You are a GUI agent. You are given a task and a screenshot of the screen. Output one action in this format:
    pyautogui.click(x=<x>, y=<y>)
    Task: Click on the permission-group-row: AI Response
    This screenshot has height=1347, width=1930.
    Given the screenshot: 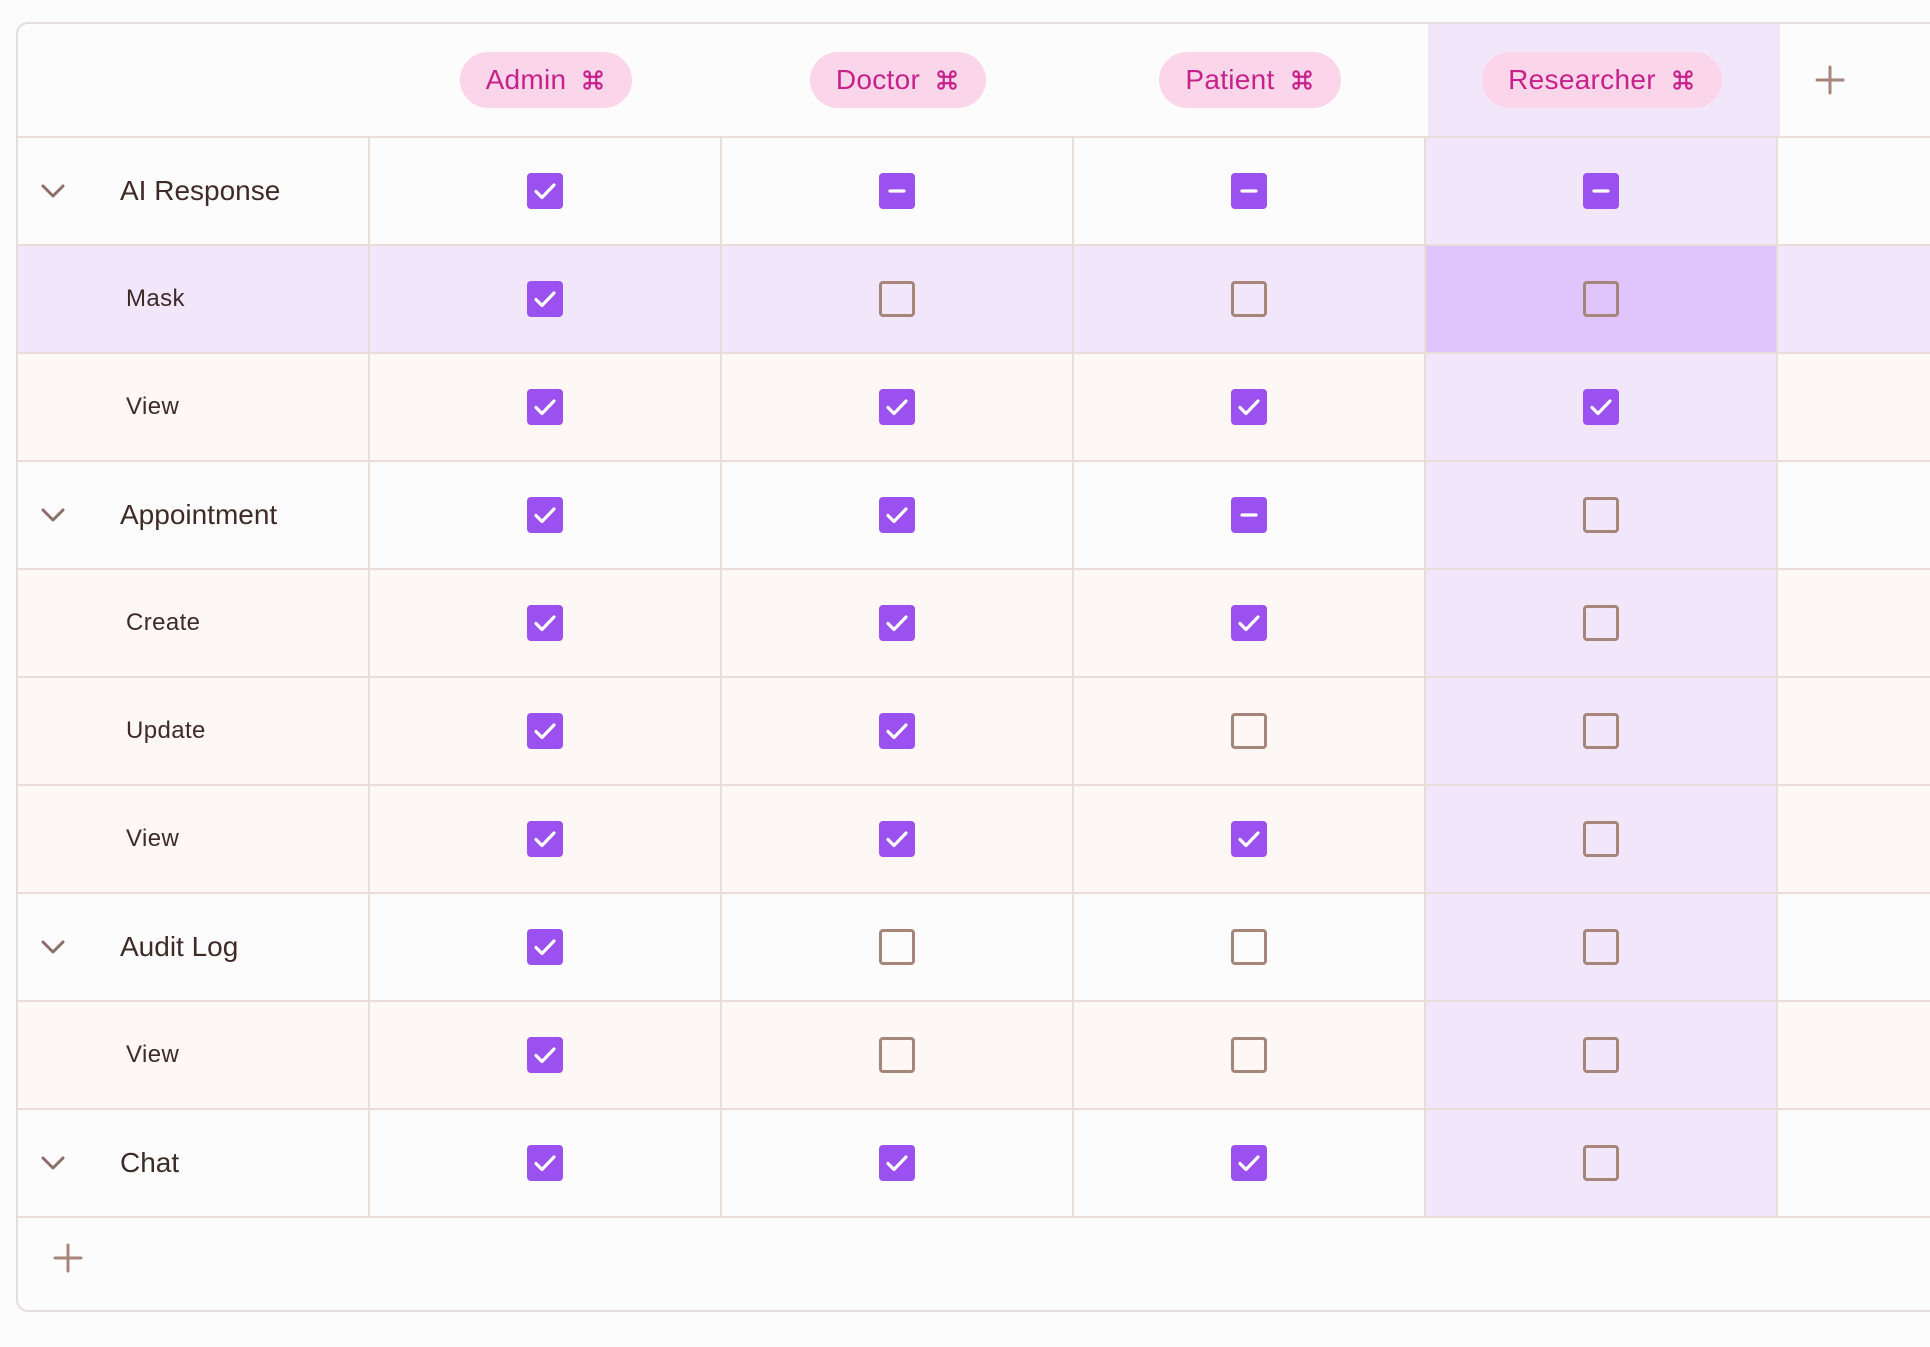 What is the action you would take?
    pyautogui.click(x=974, y=192)
    